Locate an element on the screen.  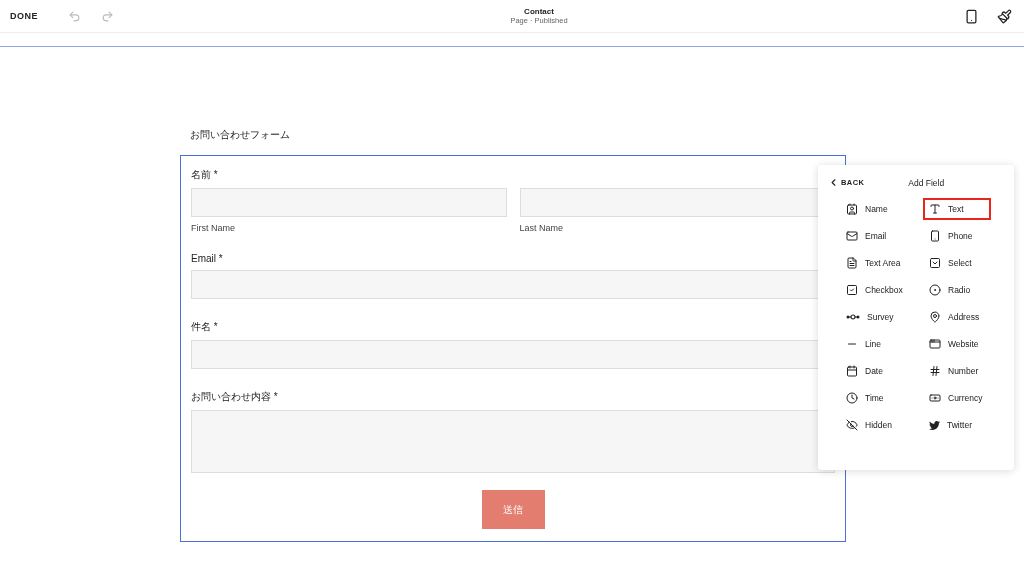
survey-icon is located at coordinates (853, 317).